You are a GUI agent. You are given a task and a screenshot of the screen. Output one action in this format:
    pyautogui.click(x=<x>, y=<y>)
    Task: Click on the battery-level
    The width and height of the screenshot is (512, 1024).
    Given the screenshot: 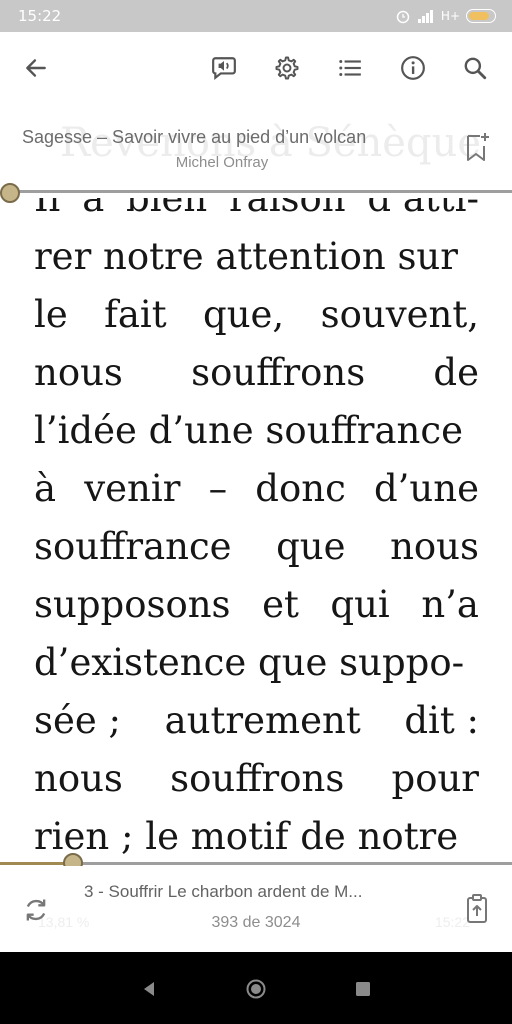 What is the action you would take?
    pyautogui.click(x=479, y=16)
    